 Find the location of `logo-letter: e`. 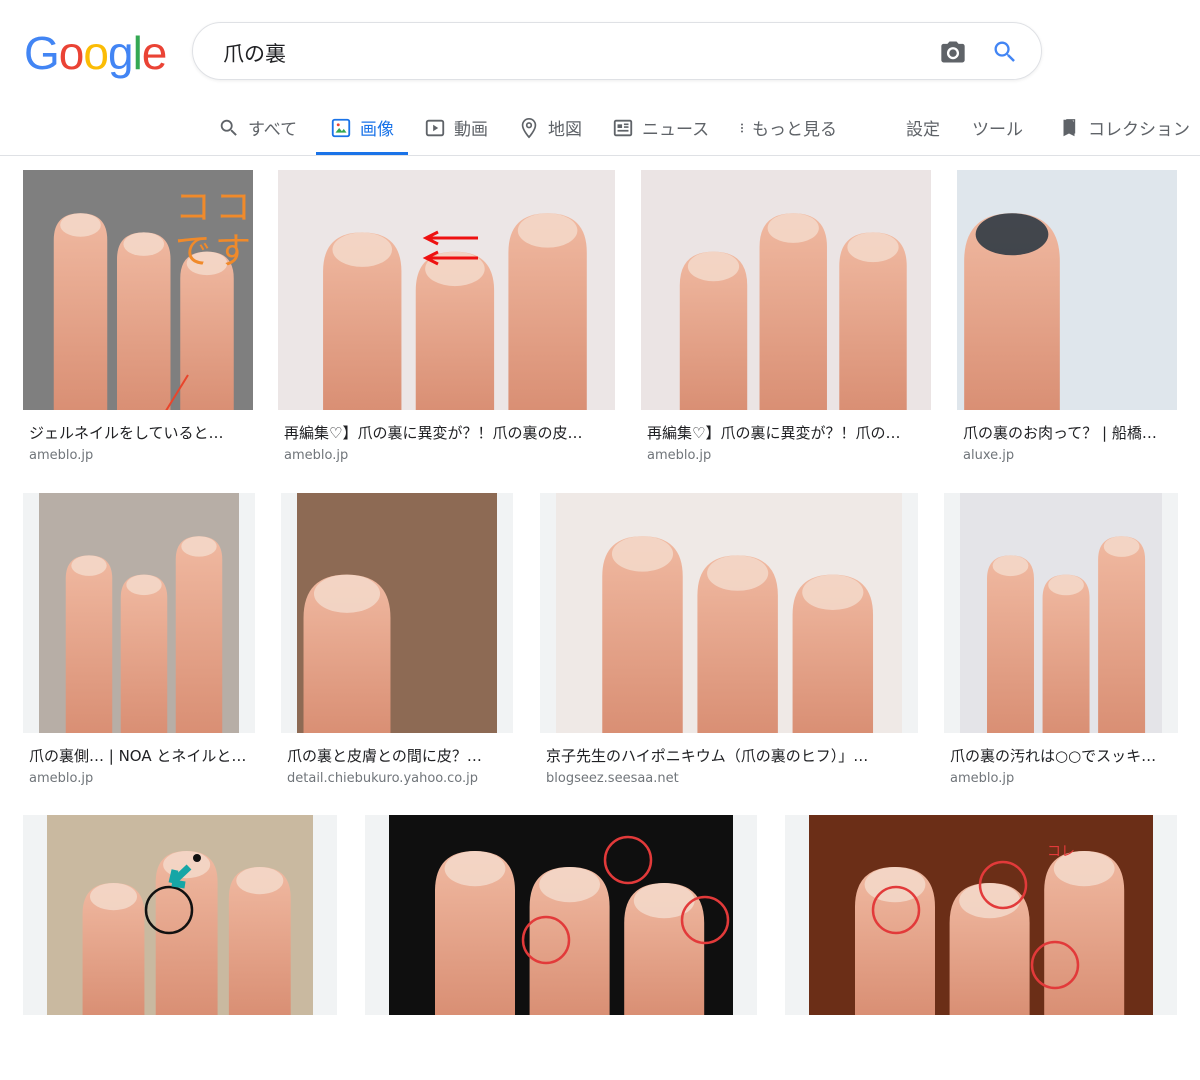

logo-letter: e is located at coordinates (154, 53).